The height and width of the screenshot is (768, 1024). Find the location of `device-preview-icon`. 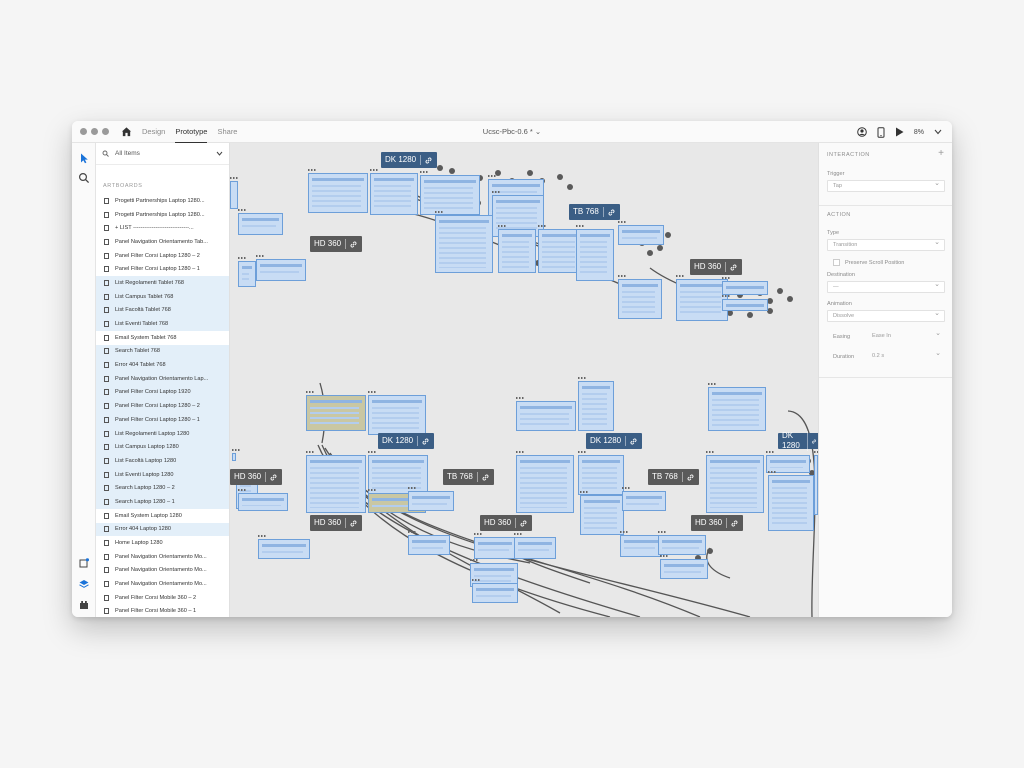

device-preview-icon is located at coordinates (881, 132).